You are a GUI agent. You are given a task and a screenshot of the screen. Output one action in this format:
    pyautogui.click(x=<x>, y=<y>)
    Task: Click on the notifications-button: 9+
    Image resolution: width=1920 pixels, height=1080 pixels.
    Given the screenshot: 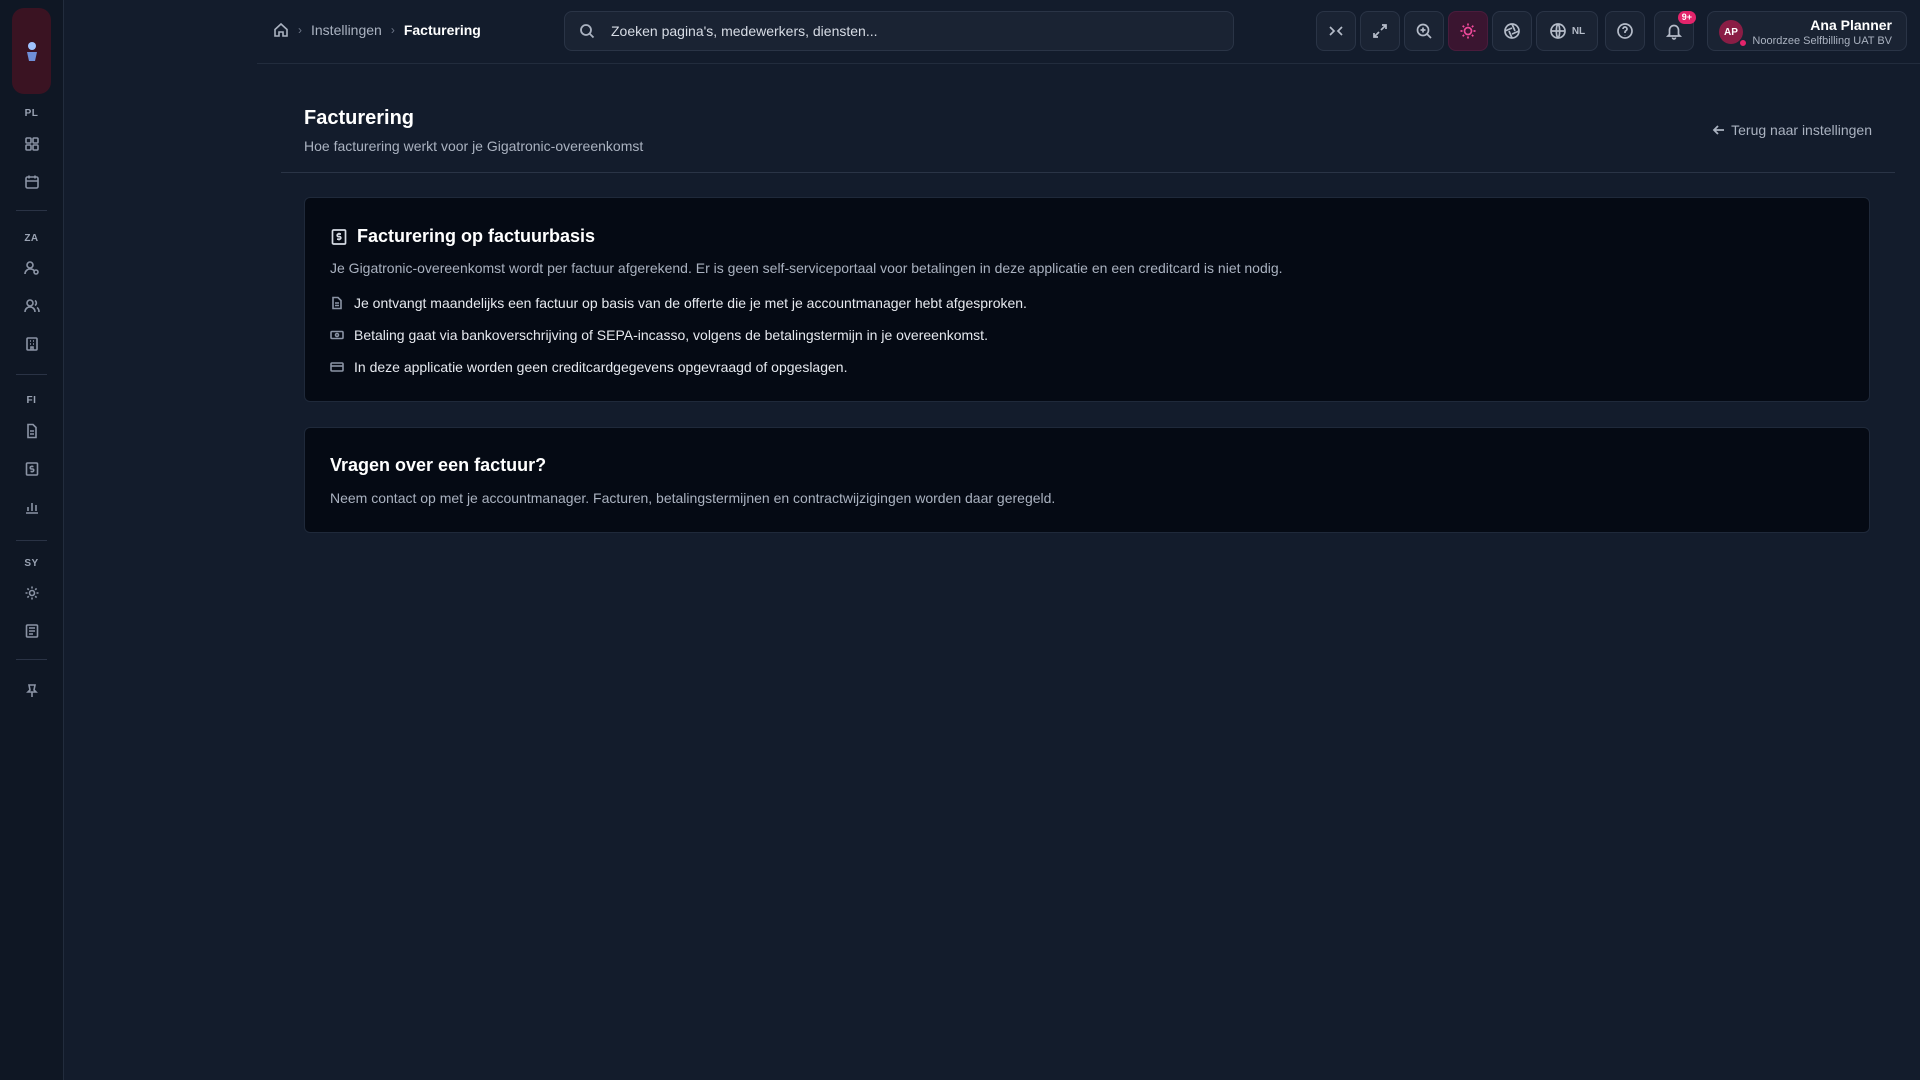 What is the action you would take?
    pyautogui.click(x=1675, y=31)
    